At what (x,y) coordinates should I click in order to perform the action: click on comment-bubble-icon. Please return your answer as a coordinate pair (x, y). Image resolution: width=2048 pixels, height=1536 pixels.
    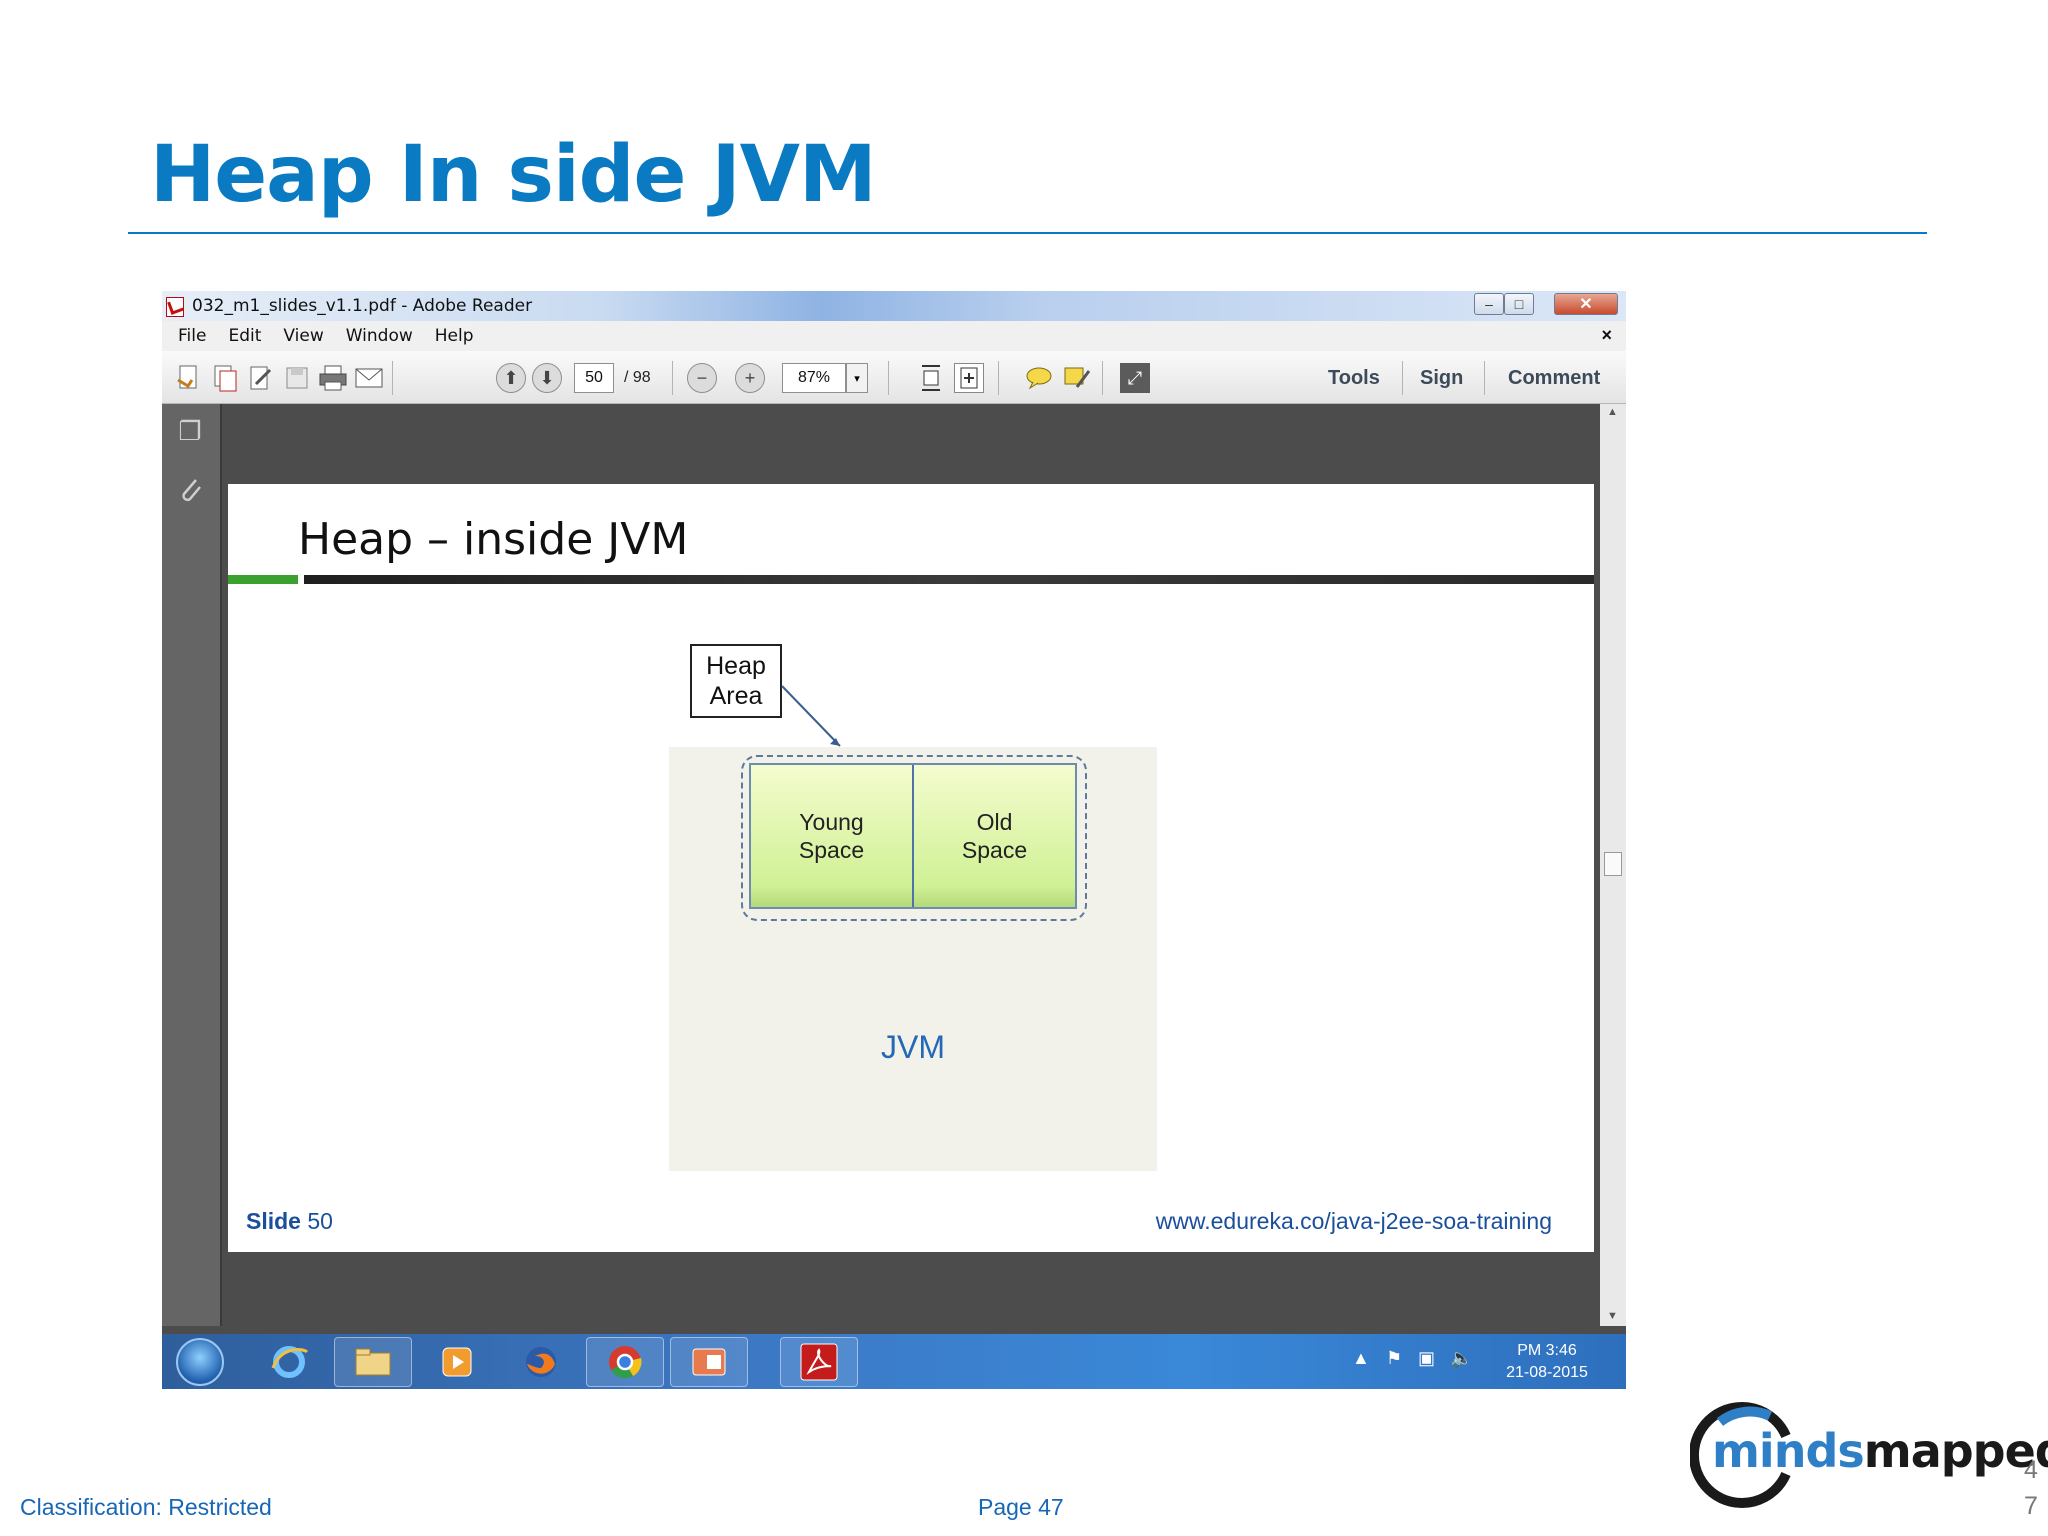
    Looking at the image, I should click on (1039, 378).